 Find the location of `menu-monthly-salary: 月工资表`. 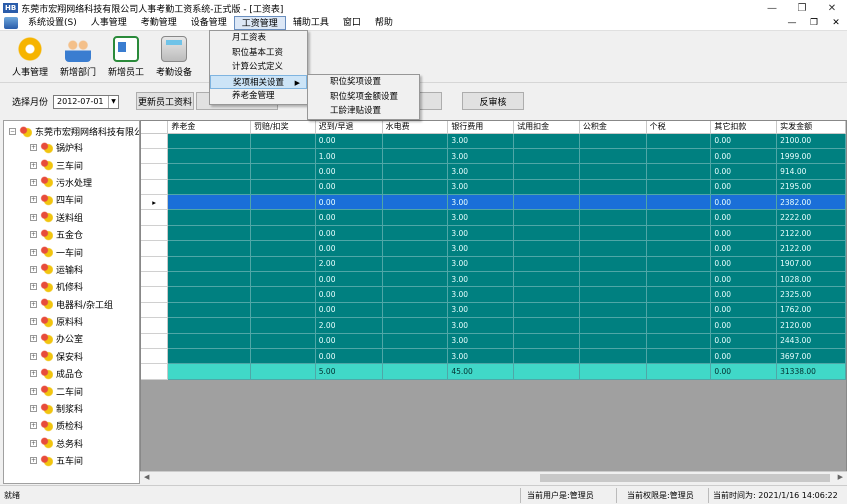

menu-monthly-salary: 月工资表 is located at coordinates (258, 38).